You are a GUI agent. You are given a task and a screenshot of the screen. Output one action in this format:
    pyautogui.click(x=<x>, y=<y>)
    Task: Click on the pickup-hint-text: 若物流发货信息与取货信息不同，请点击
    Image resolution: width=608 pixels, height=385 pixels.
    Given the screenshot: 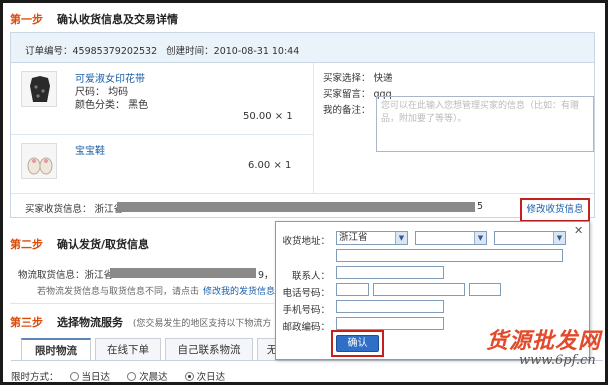 What is the action you would take?
    pyautogui.click(x=118, y=292)
    